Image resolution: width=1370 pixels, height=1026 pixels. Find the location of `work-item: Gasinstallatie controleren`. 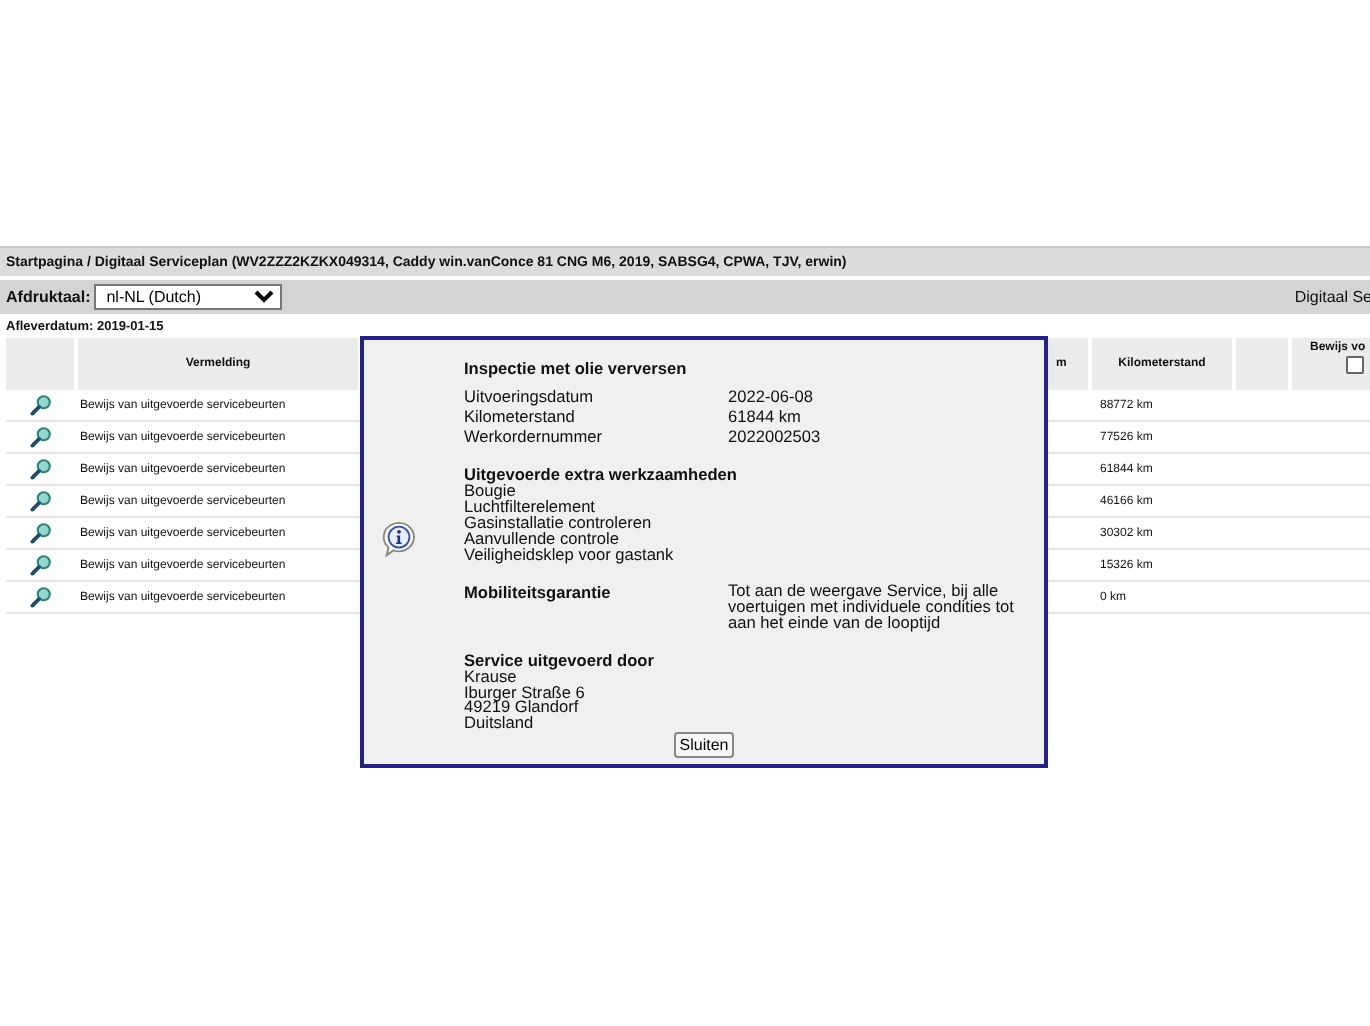

work-item: Gasinstallatie controleren is located at coordinates (559, 524).